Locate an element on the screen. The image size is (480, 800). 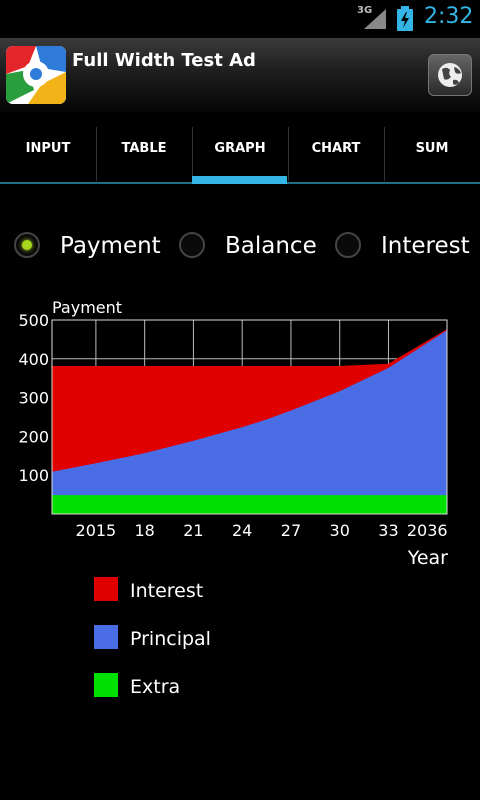
tab-bar: INPUT TABLE GRAPH CHART SUM is located at coordinates (240, 154).